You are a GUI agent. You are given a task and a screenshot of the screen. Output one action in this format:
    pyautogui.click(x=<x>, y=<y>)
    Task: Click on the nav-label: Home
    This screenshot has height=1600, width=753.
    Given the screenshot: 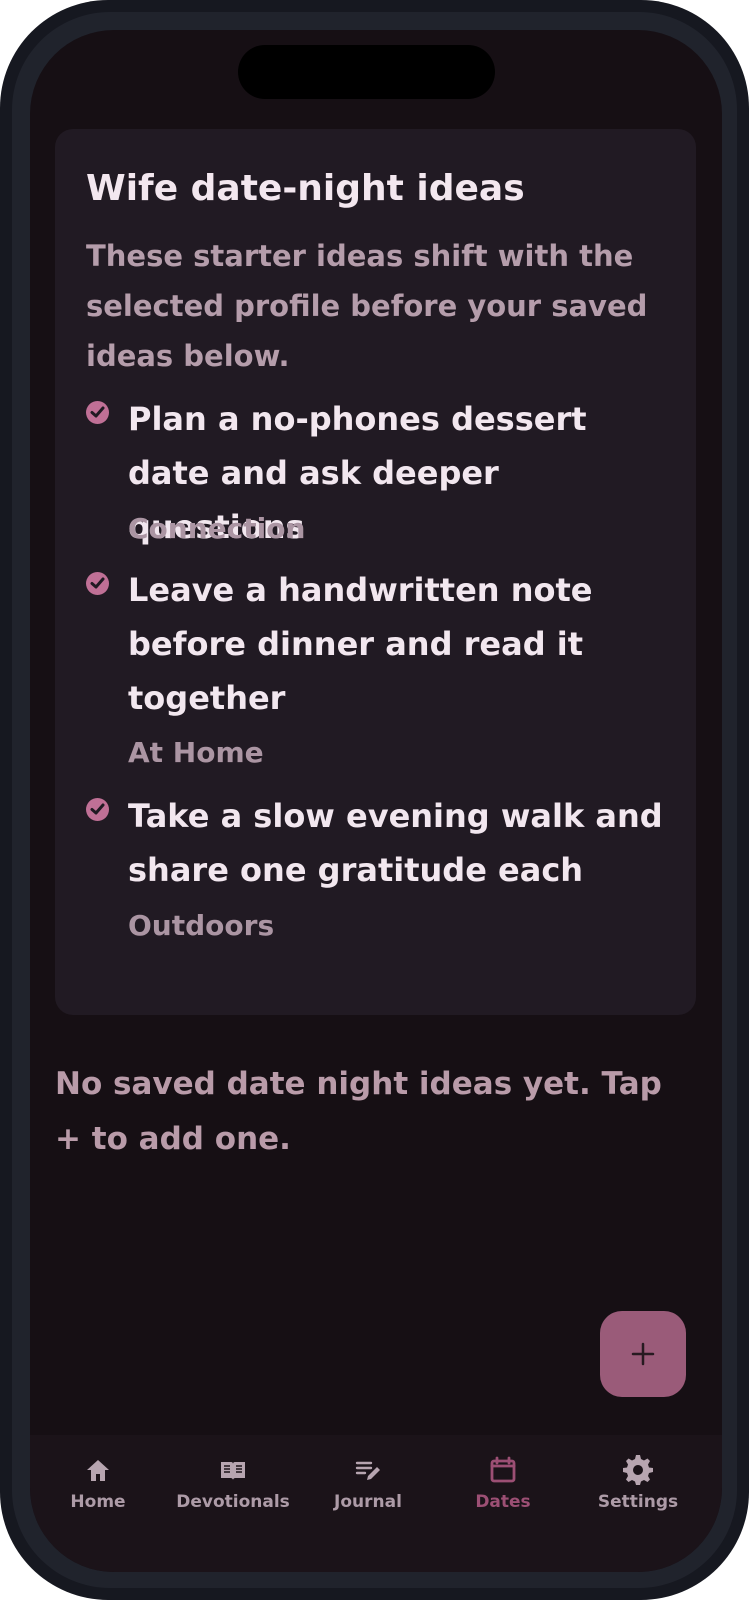 What is the action you would take?
    pyautogui.click(x=98, y=1502)
    